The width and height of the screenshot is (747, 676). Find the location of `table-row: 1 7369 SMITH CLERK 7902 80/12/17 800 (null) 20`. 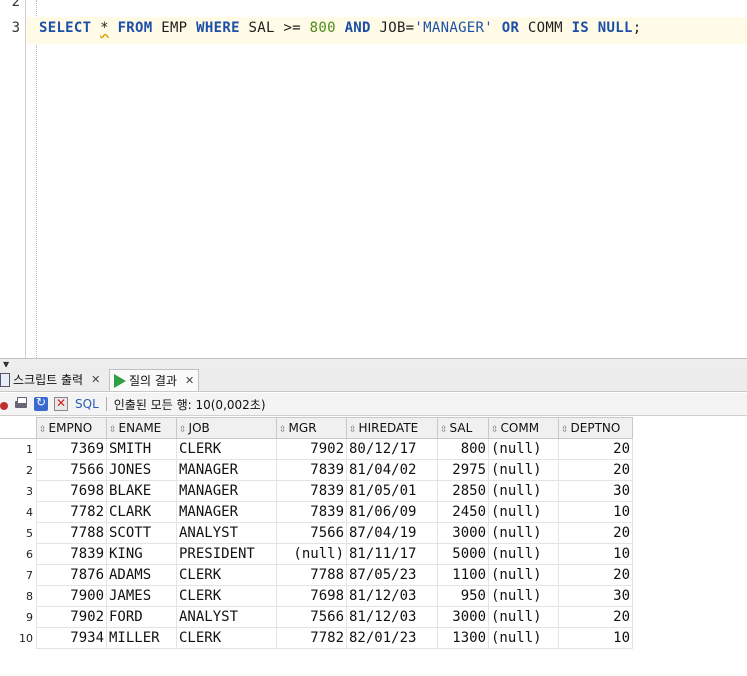

table-row: 1 7369 SMITH CLERK 7902 80/12/17 800 (null) 20 is located at coordinates (316, 449).